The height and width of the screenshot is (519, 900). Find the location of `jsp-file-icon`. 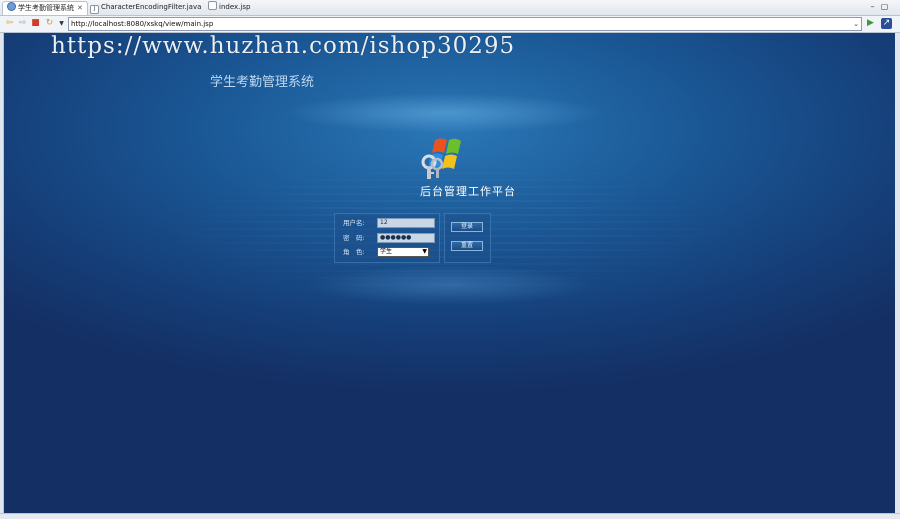

jsp-file-icon is located at coordinates (212, 5).